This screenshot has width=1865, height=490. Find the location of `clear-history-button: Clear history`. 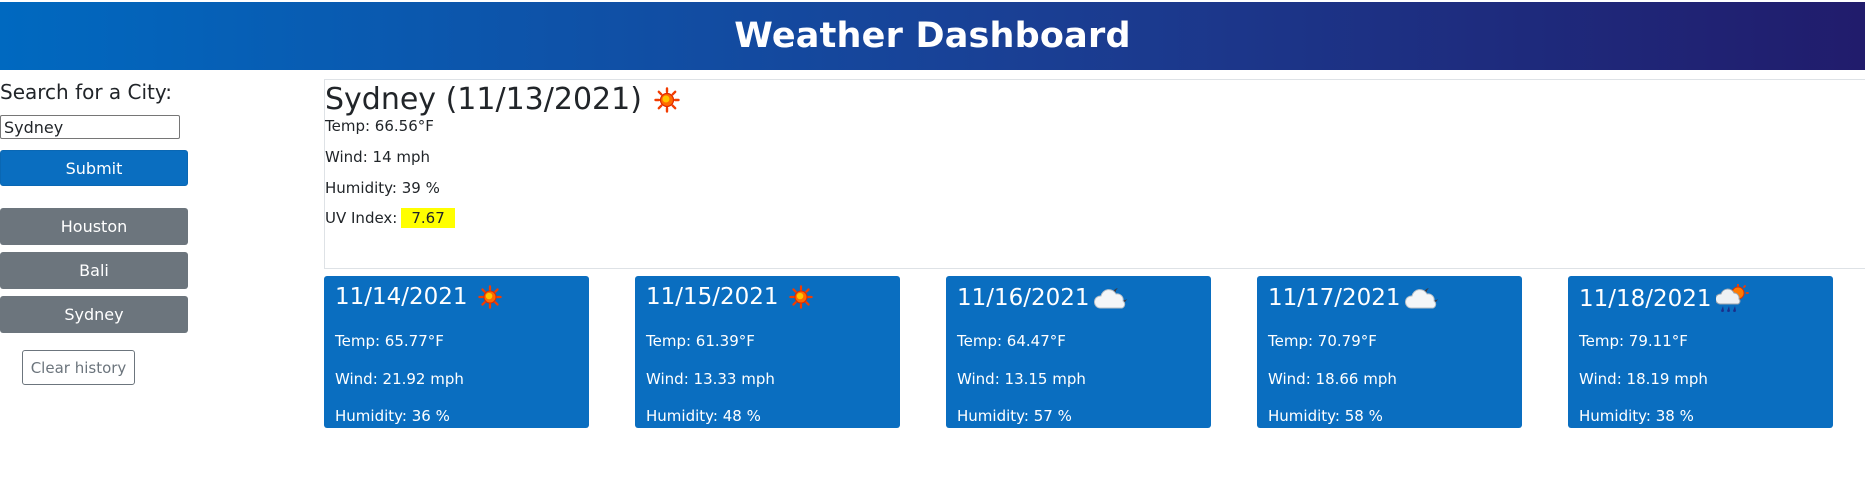

clear-history-button: Clear history is located at coordinates (78, 367).